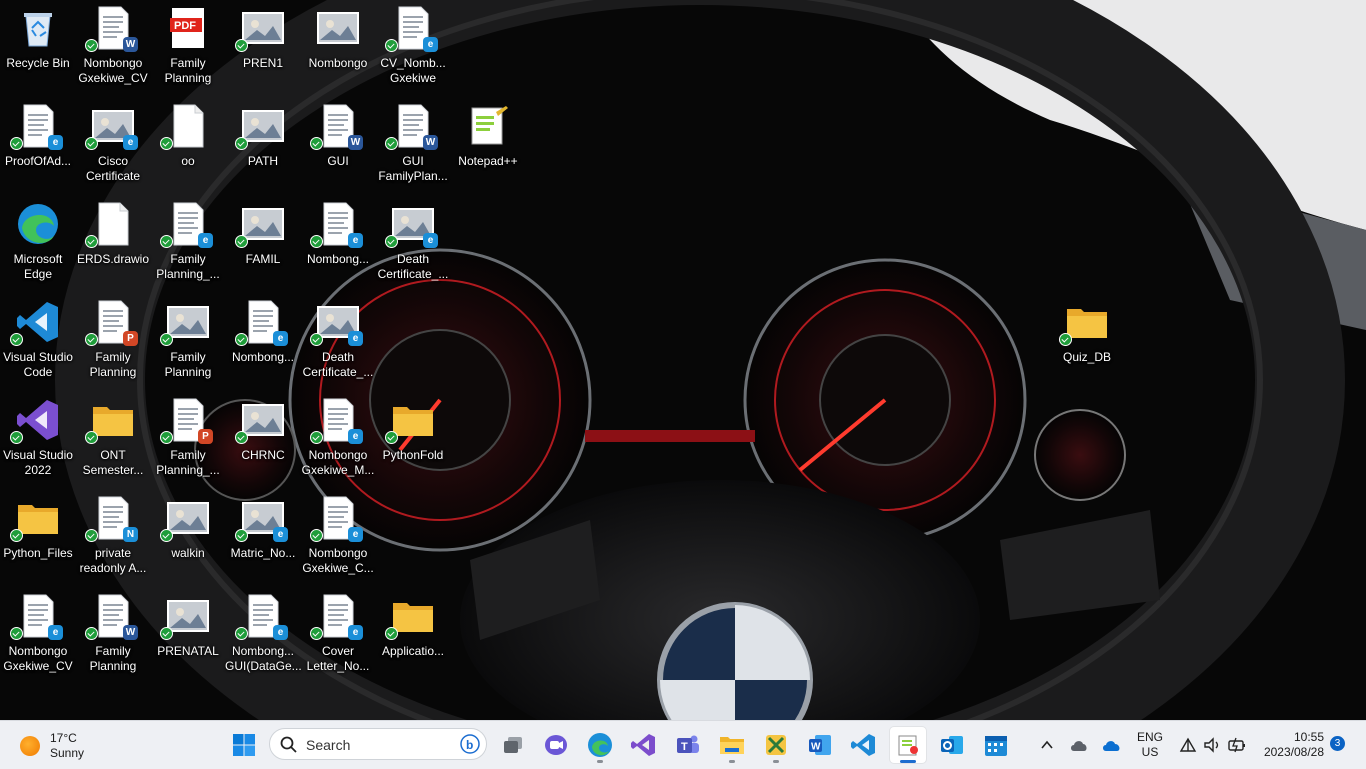 The image size is (1366, 769). I want to click on desktop-icon-famil: FAMIL, so click(263, 234).